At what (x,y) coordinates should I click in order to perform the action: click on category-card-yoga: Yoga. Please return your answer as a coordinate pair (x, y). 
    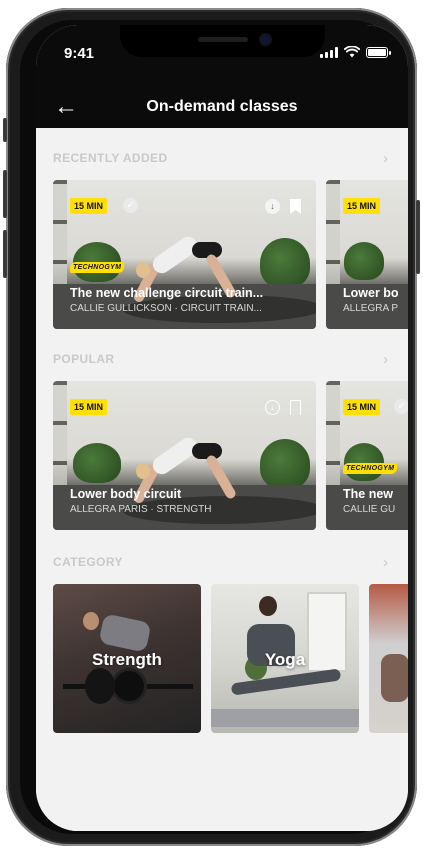
    Looking at the image, I should click on (285, 658).